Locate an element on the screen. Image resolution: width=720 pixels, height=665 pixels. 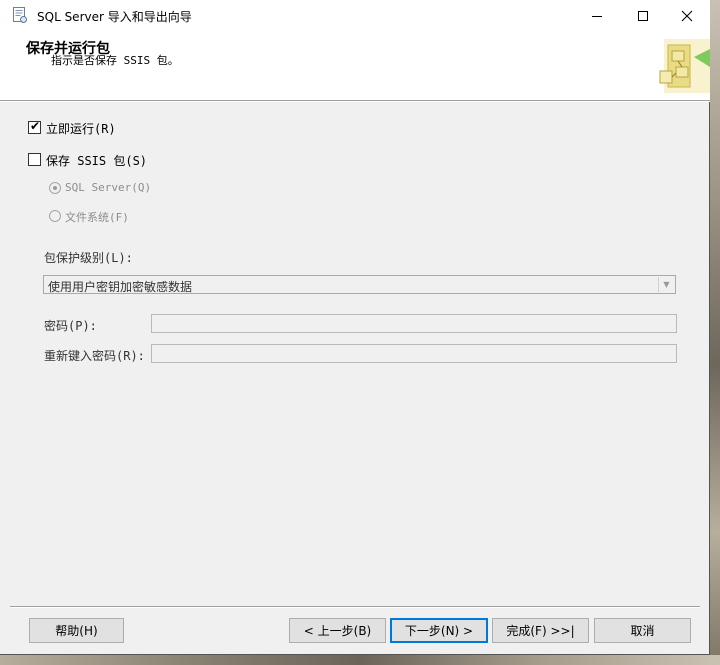
file-system-radio is located at coordinates (55, 216).